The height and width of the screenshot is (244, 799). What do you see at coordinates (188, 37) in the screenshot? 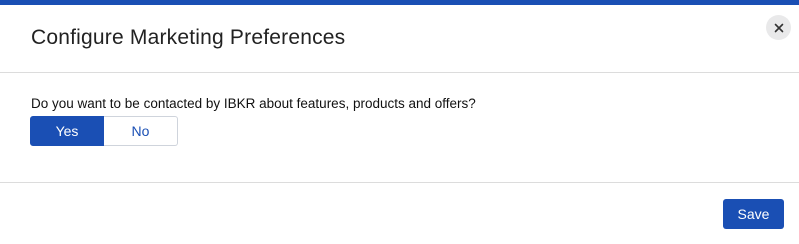
I see `modal-title: Configure Marketing Preferences` at bounding box center [188, 37].